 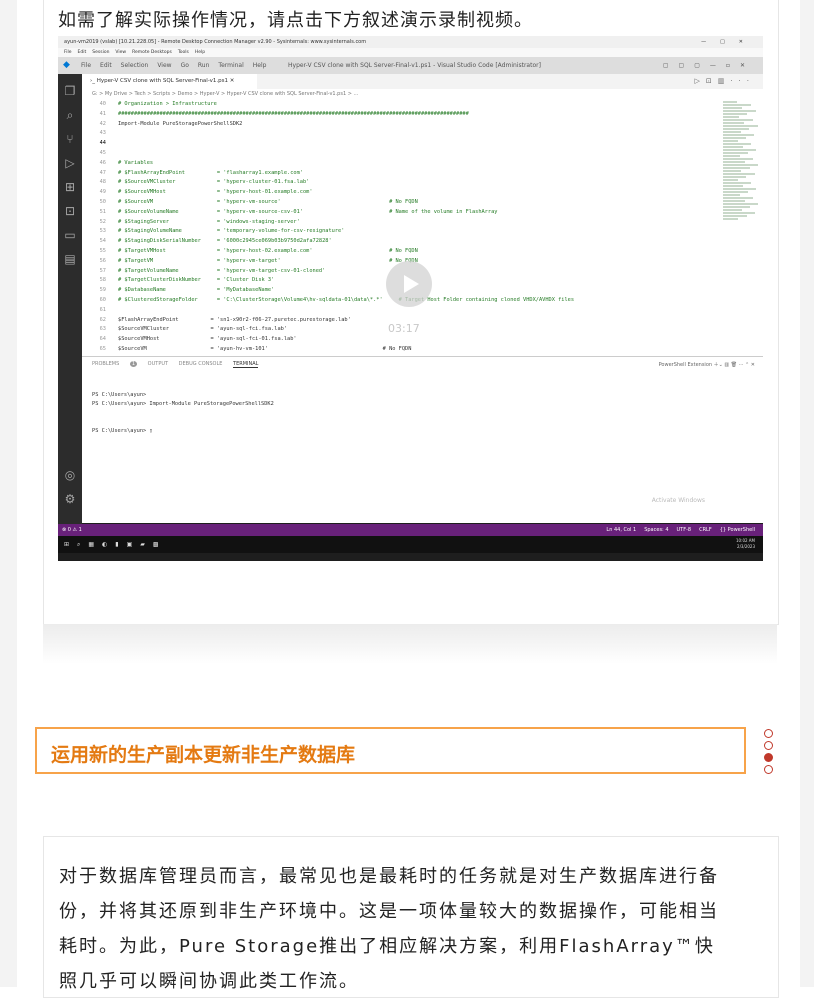 What do you see at coordinates (102, 231) in the screenshot?
I see `line-number: 53` at bounding box center [102, 231].